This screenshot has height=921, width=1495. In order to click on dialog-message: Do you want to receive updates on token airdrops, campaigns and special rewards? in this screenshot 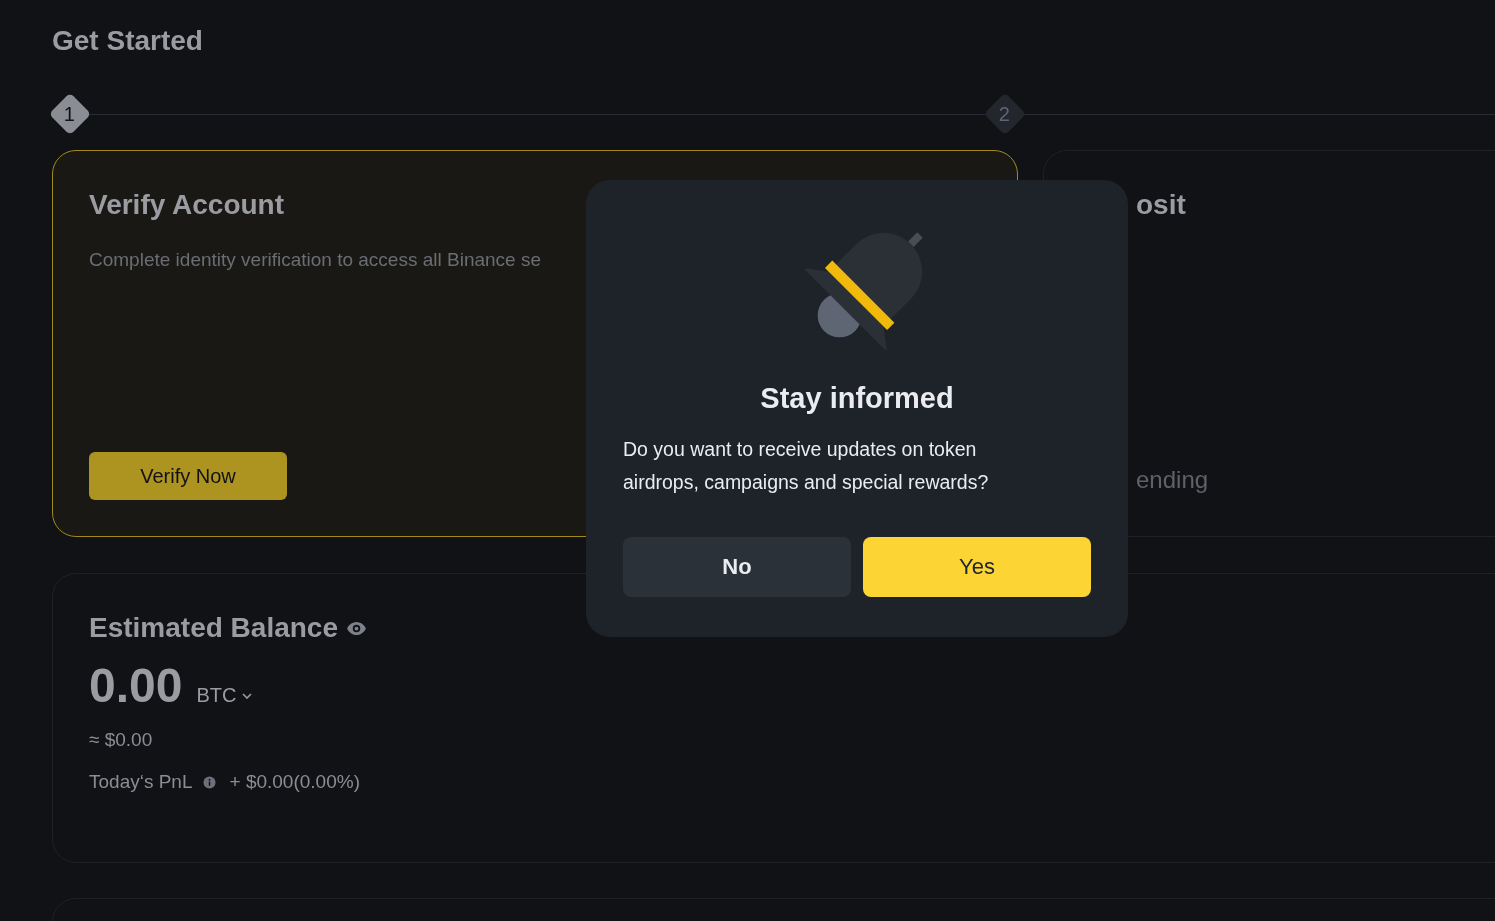, I will do `click(806, 466)`.